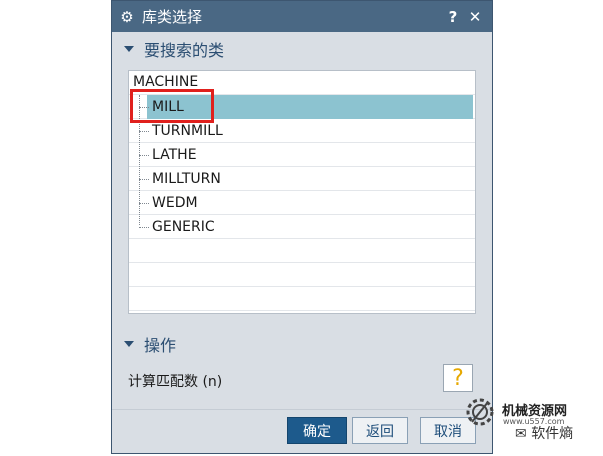  I want to click on tree-node-lathe: LATHE, so click(302, 155).